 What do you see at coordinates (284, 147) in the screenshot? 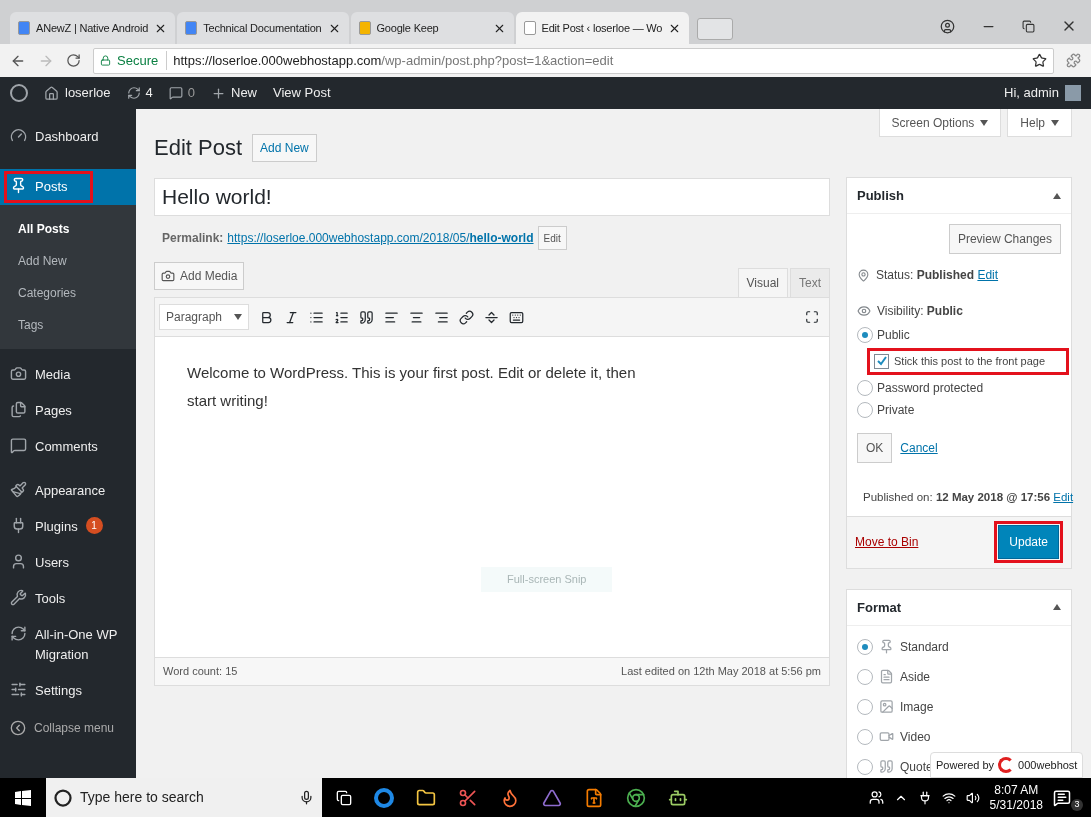
I see `add-new-button: Add New` at bounding box center [284, 147].